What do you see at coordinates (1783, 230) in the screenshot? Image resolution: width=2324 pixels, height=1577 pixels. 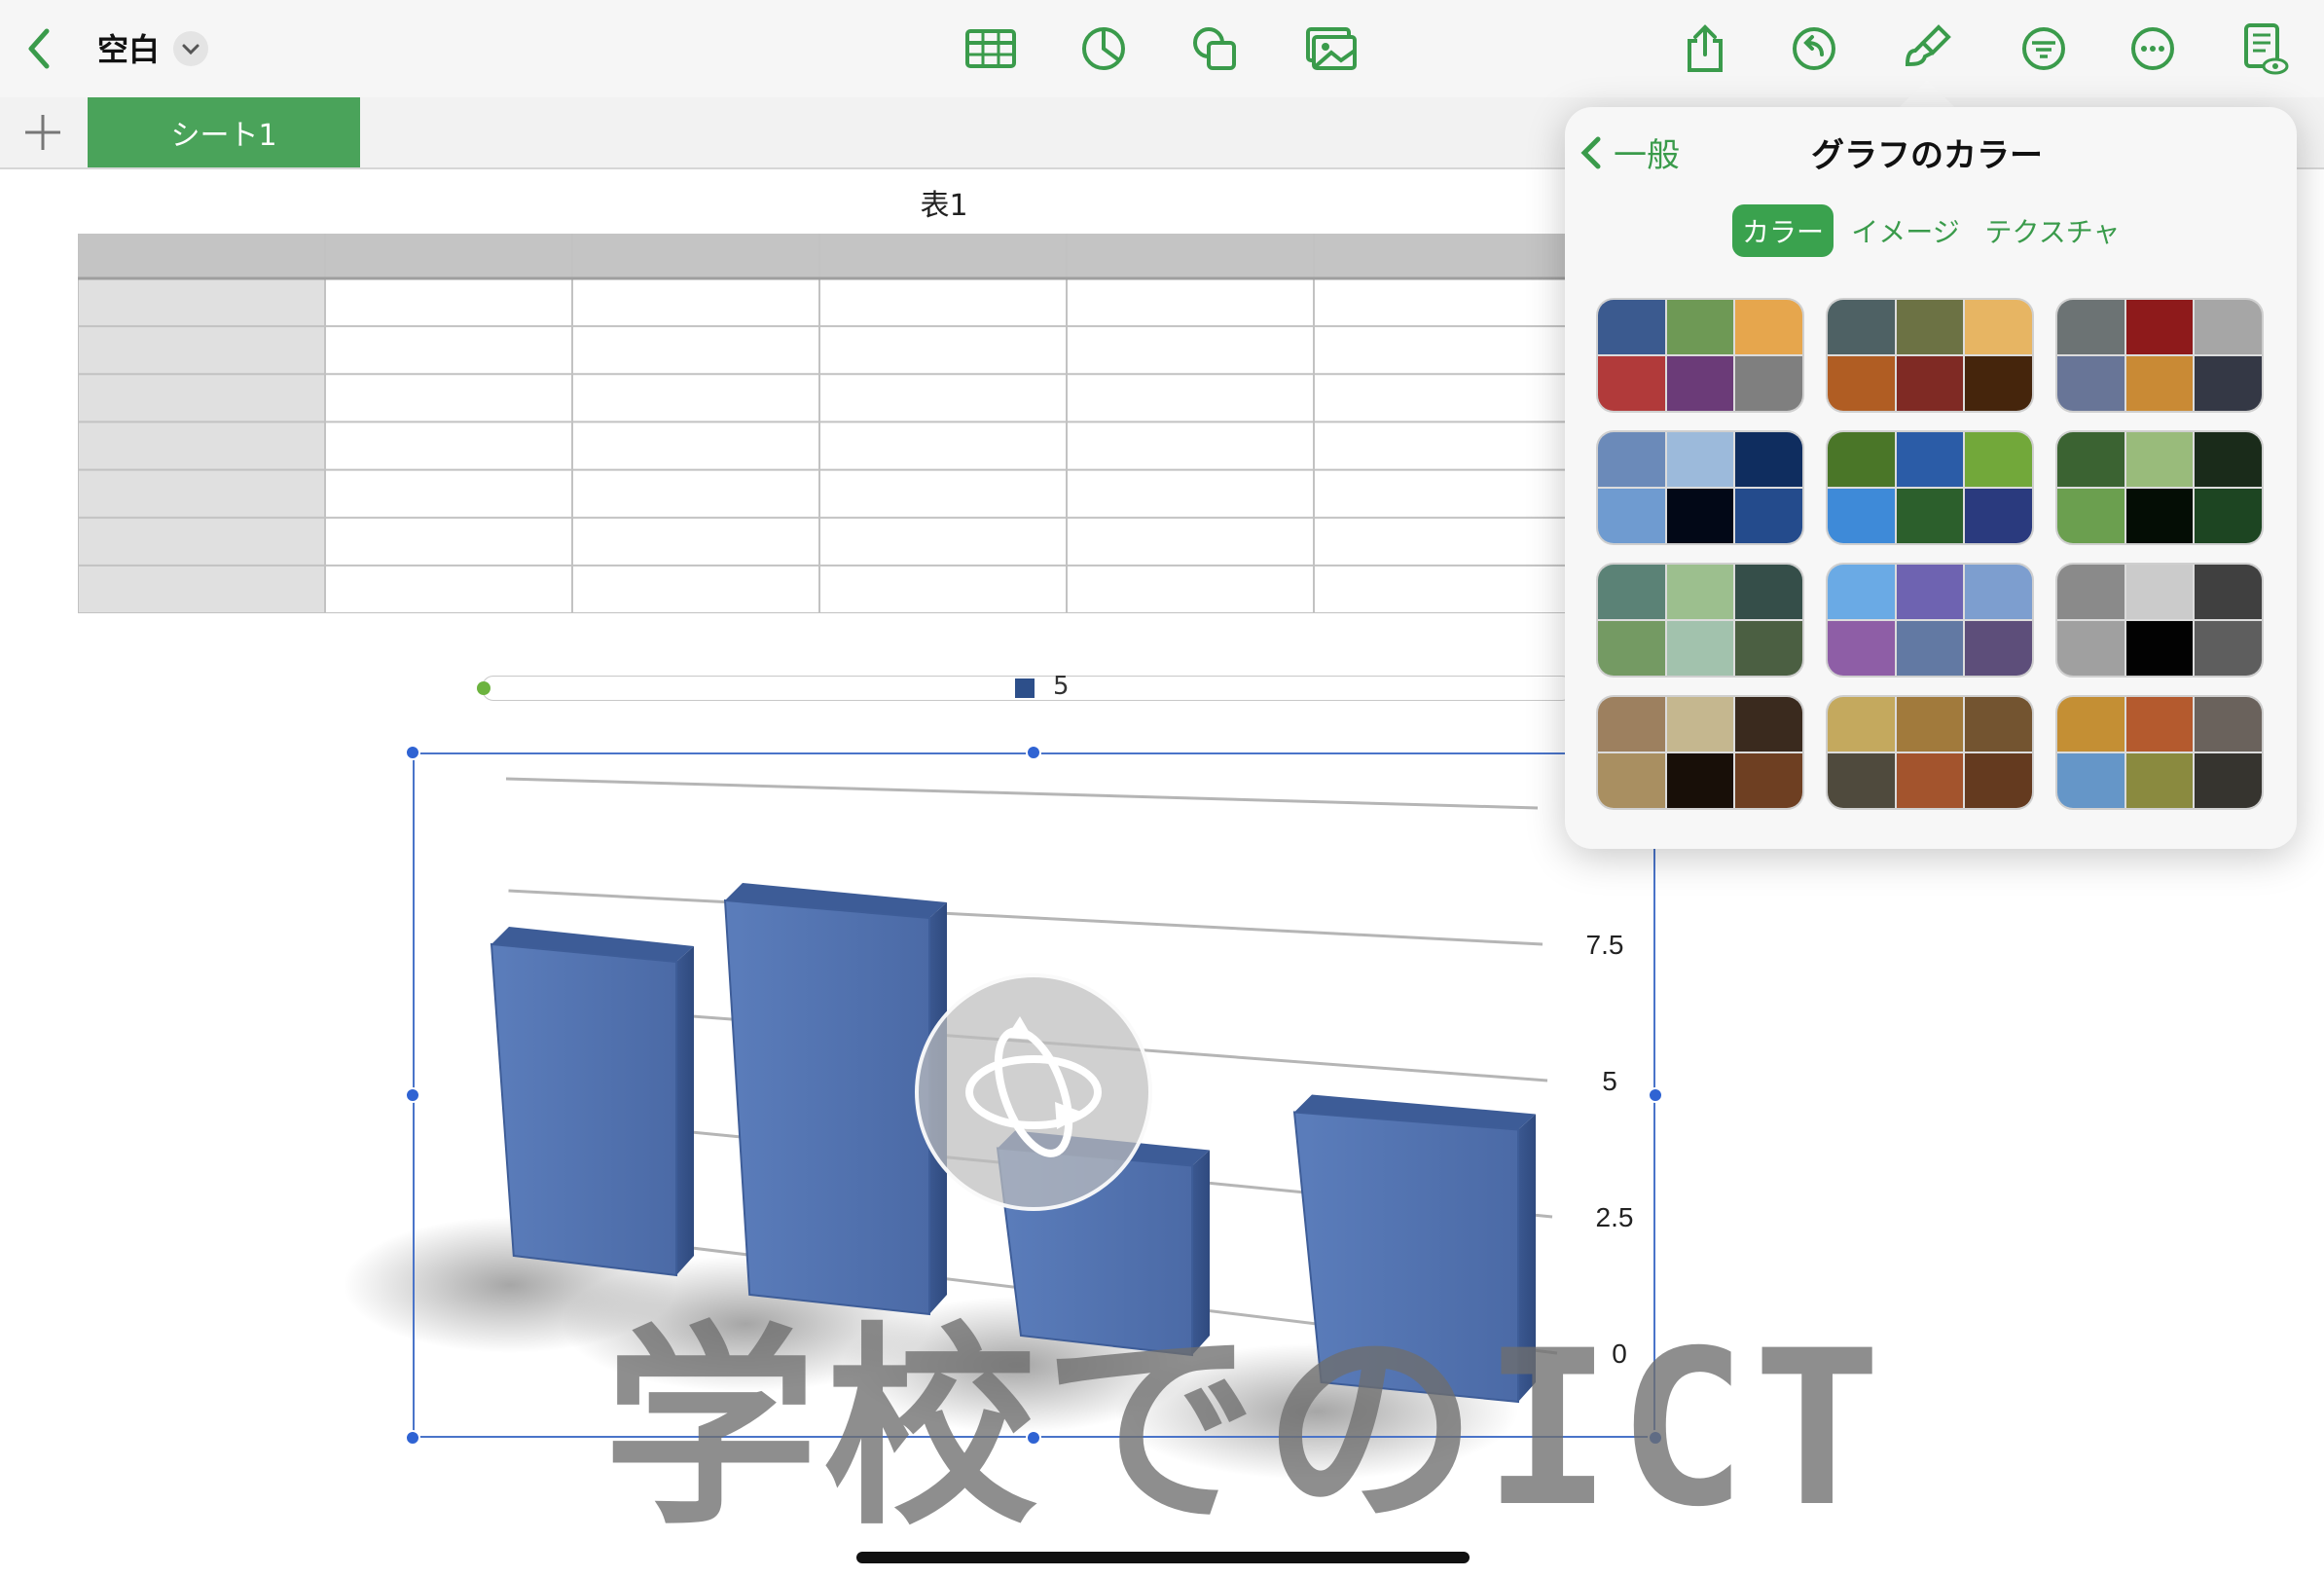 I see `segment-color: カラー` at bounding box center [1783, 230].